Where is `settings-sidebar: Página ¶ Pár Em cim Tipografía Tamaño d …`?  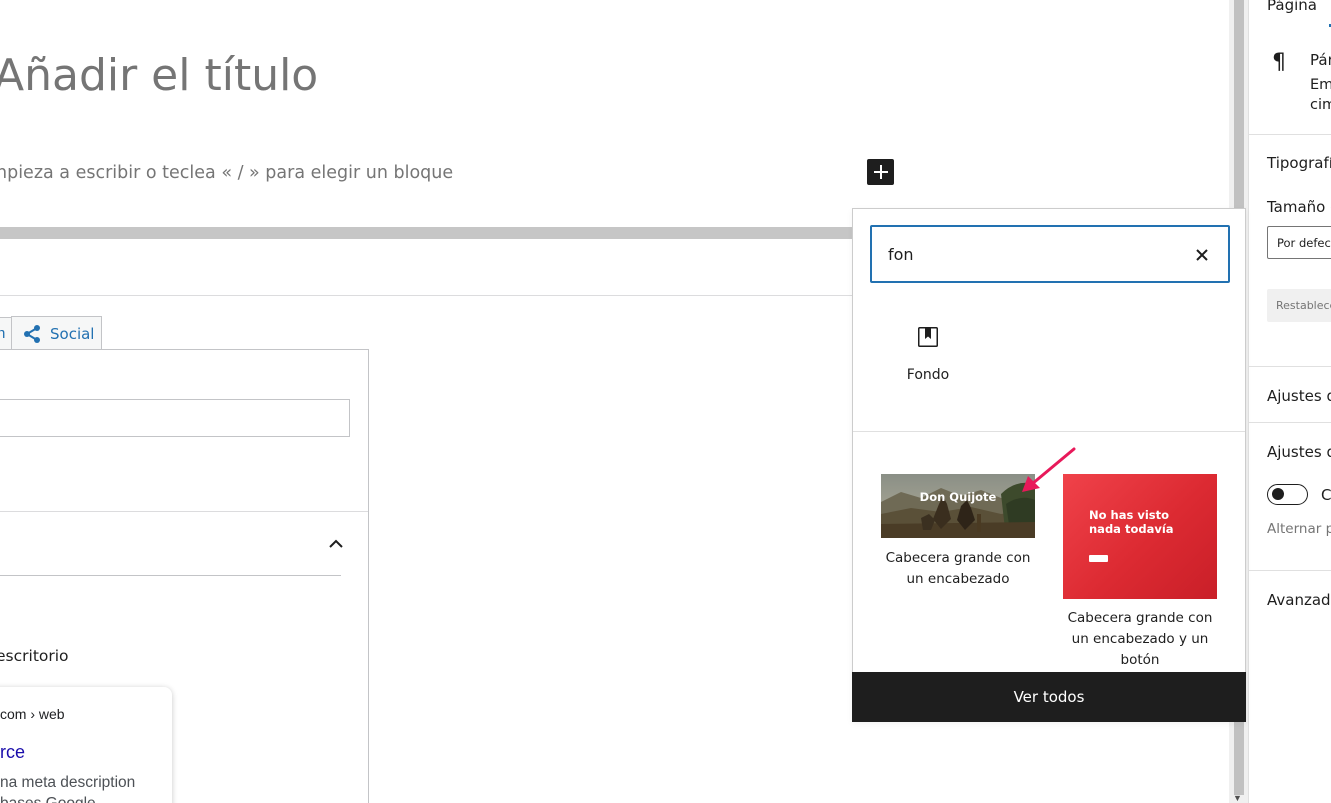 settings-sidebar: Página ¶ Pár Em cim Tipografía Tamaño d … is located at coordinates (1289, 401).